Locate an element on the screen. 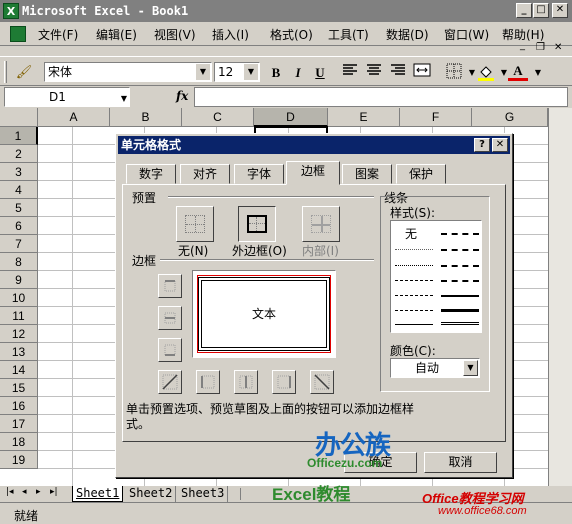 This screenshot has width=572, height=524. row-header-selected: 1 is located at coordinates (19, 136).